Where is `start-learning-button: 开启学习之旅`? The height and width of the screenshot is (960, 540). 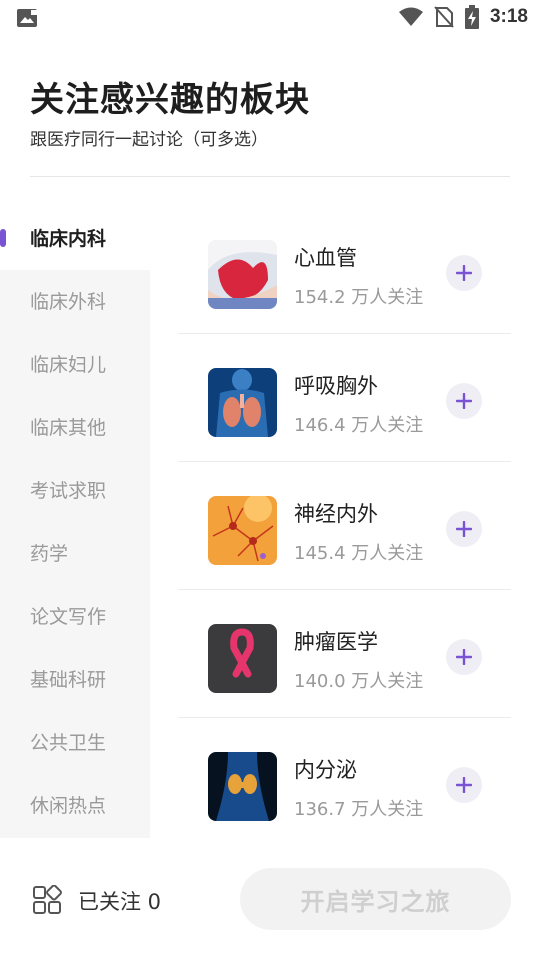
start-learning-button: 开启学习之旅 is located at coordinates (375, 899).